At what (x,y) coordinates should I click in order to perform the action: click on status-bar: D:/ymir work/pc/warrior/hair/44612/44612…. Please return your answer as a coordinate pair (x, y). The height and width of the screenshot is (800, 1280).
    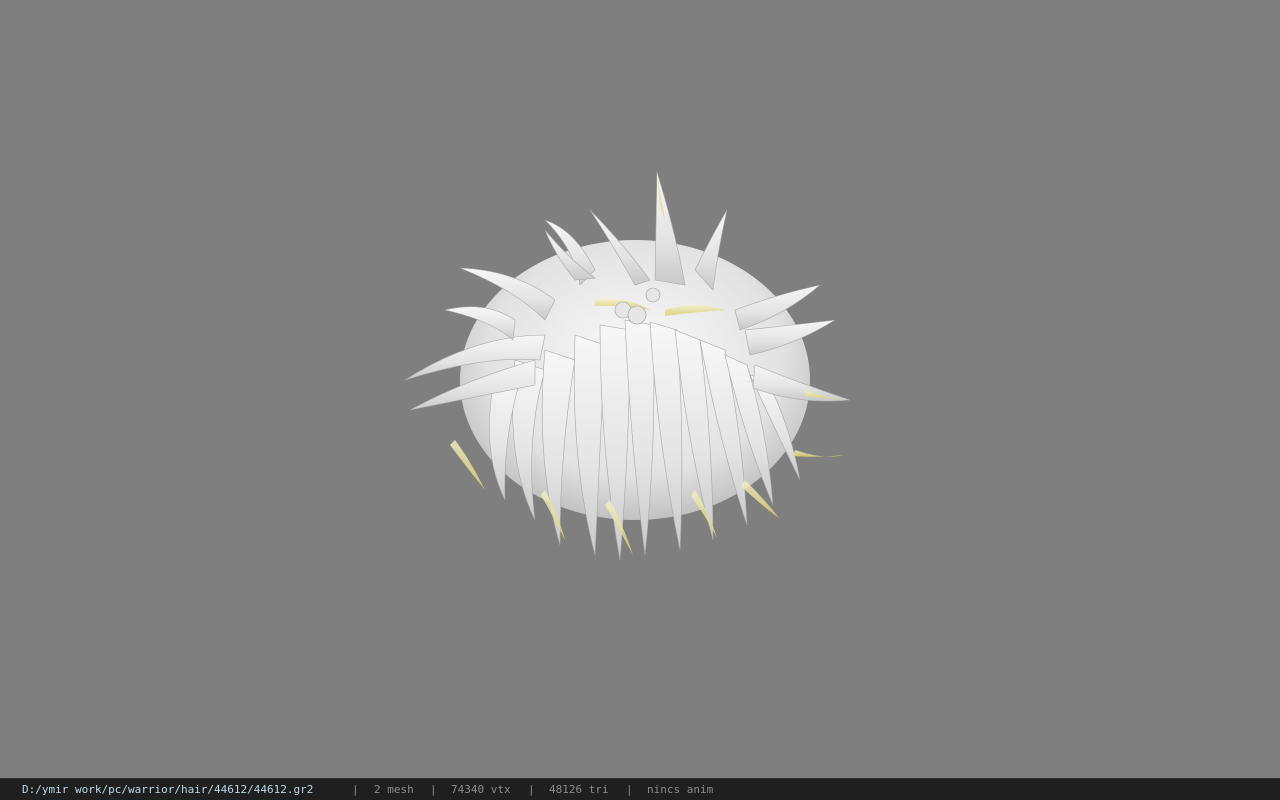
    Looking at the image, I should click on (640, 789).